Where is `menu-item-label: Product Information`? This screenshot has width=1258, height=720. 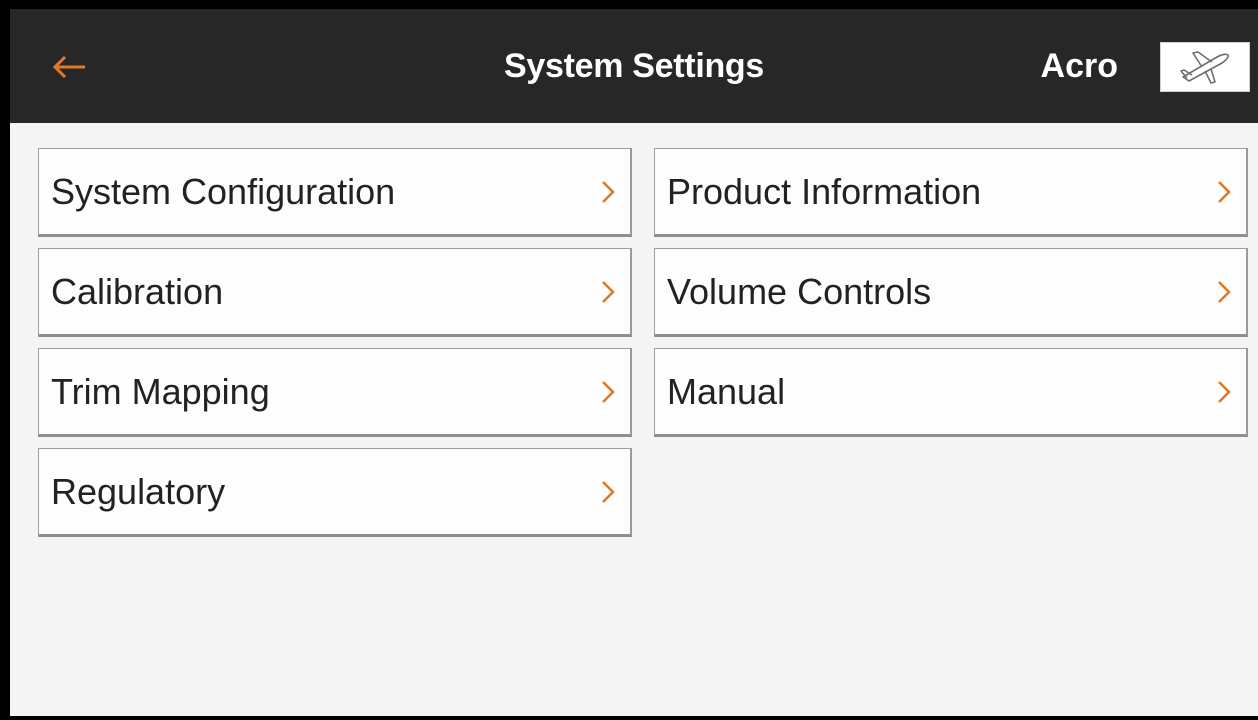
menu-item-label: Product Information is located at coordinates (824, 191).